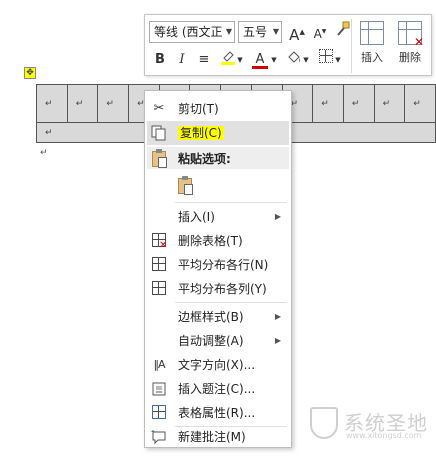 The image size is (436, 457). Describe the element at coordinates (188, 32) in the screenshot. I see `font-name-value: 等线 (西文正` at that location.